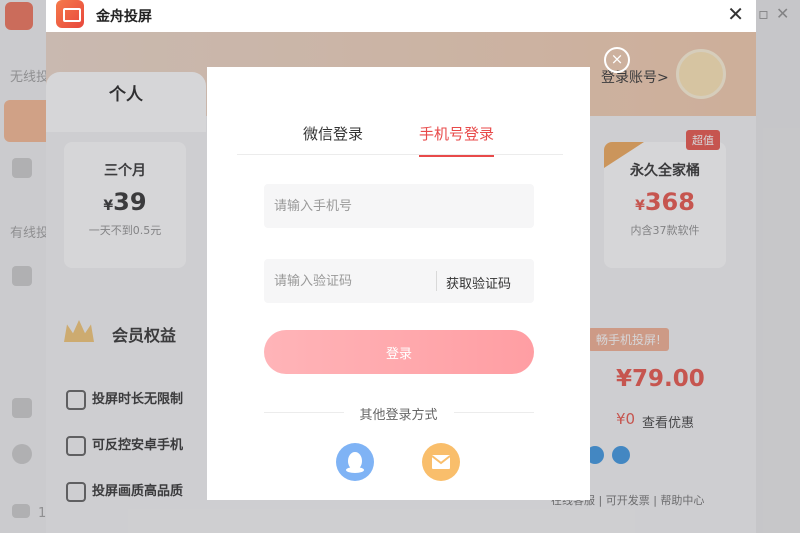 The image size is (800, 533). What do you see at coordinates (400, 140) in the screenshot?
I see `login-tabs: 微信登录 手机号登录` at bounding box center [400, 140].